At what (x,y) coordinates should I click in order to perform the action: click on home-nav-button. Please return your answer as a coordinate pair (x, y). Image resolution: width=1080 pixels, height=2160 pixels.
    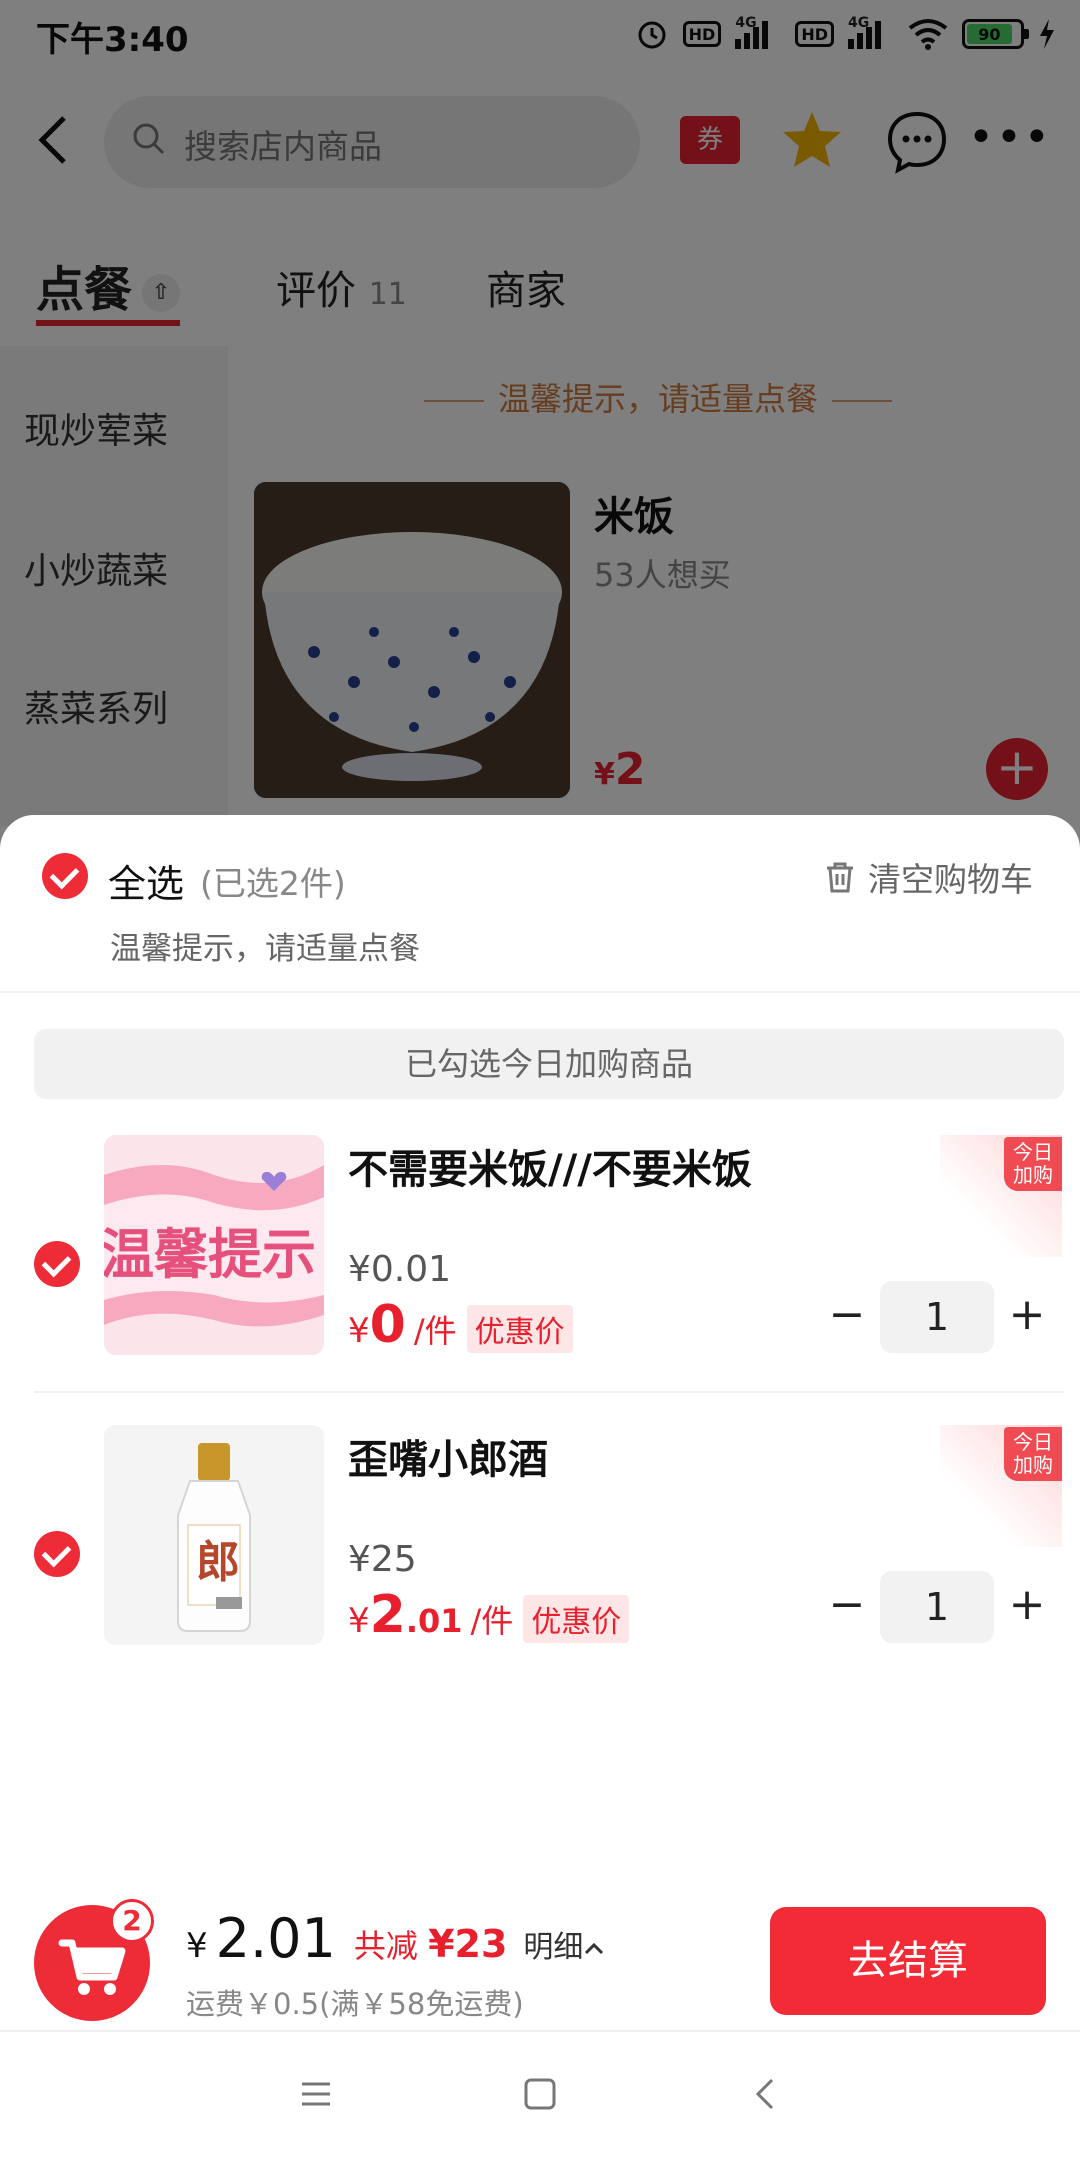
    Looking at the image, I should click on (540, 2102).